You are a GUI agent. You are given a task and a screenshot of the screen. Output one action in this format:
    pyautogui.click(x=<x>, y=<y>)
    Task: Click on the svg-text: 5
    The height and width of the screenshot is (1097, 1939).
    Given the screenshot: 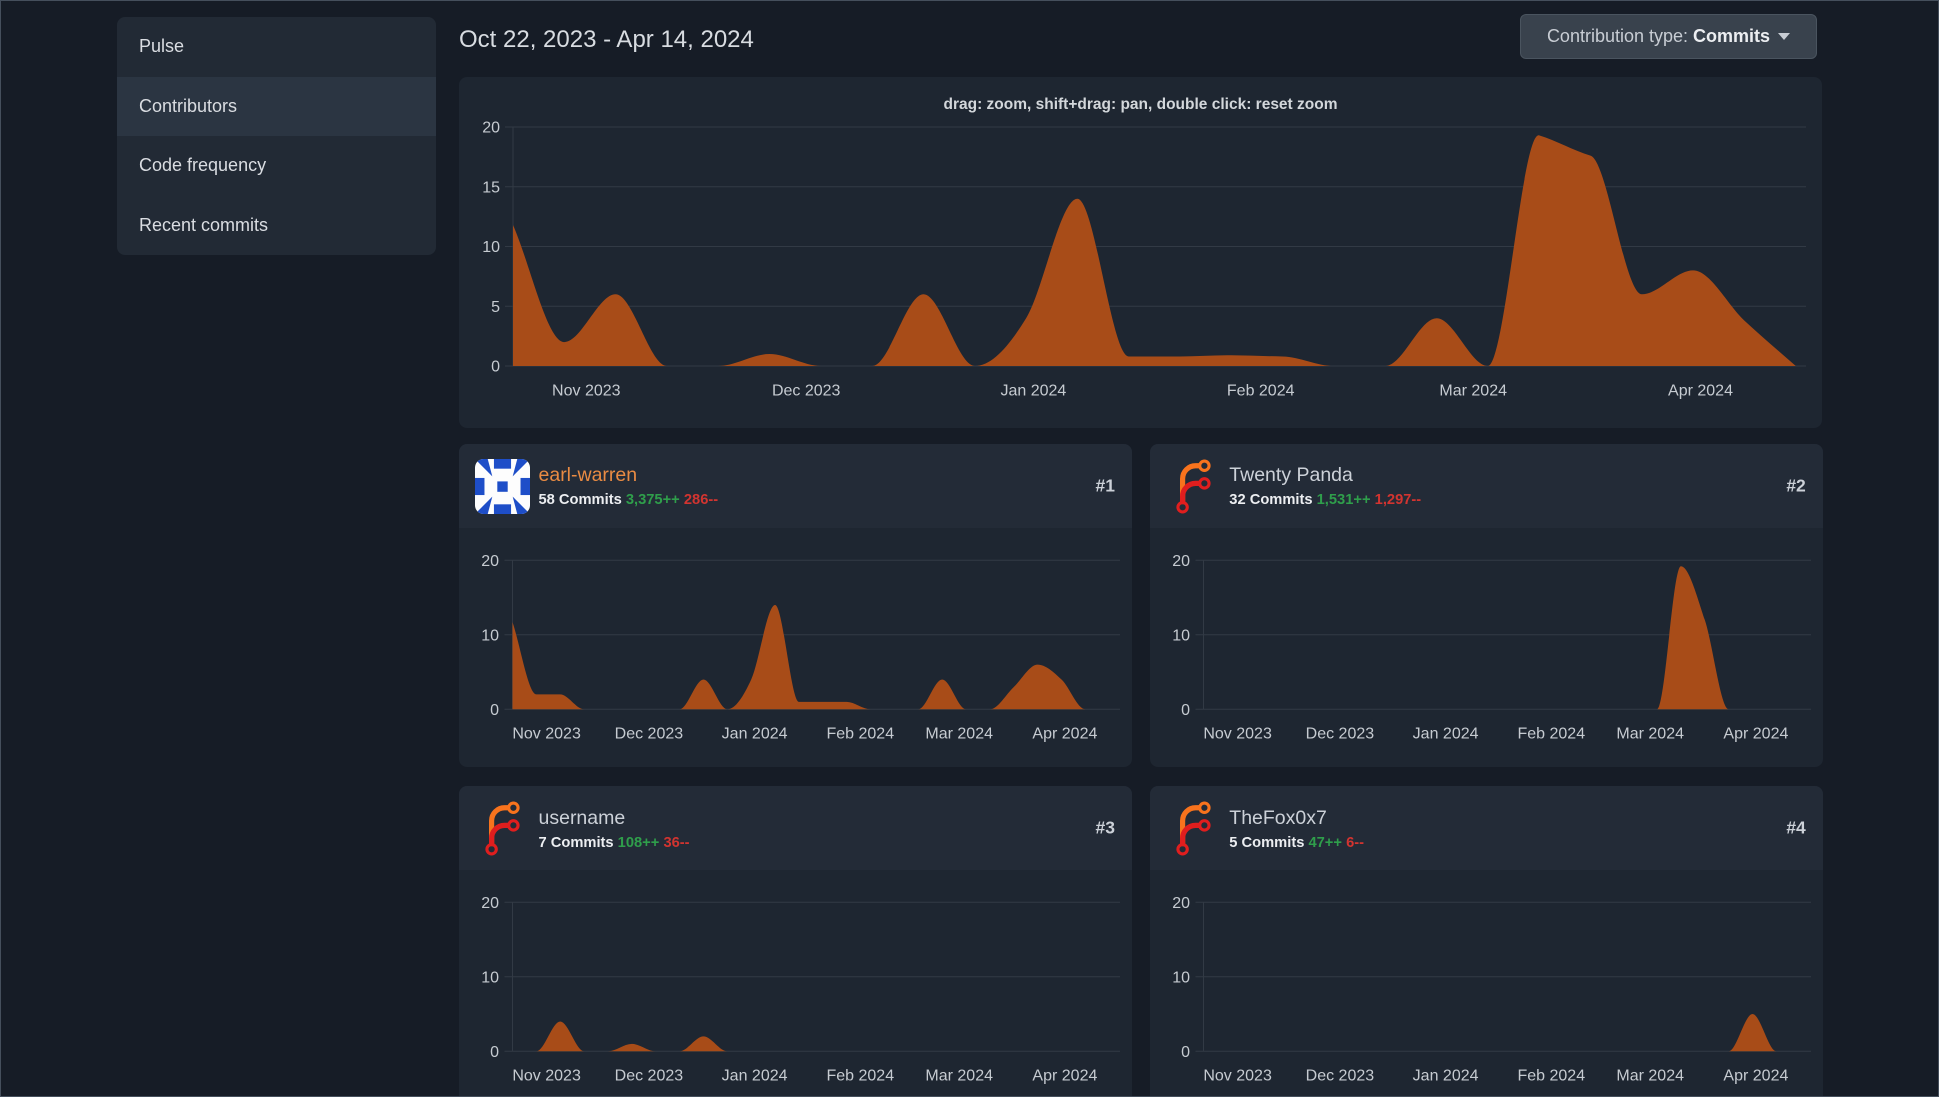 What is the action you would take?
    pyautogui.click(x=495, y=307)
    